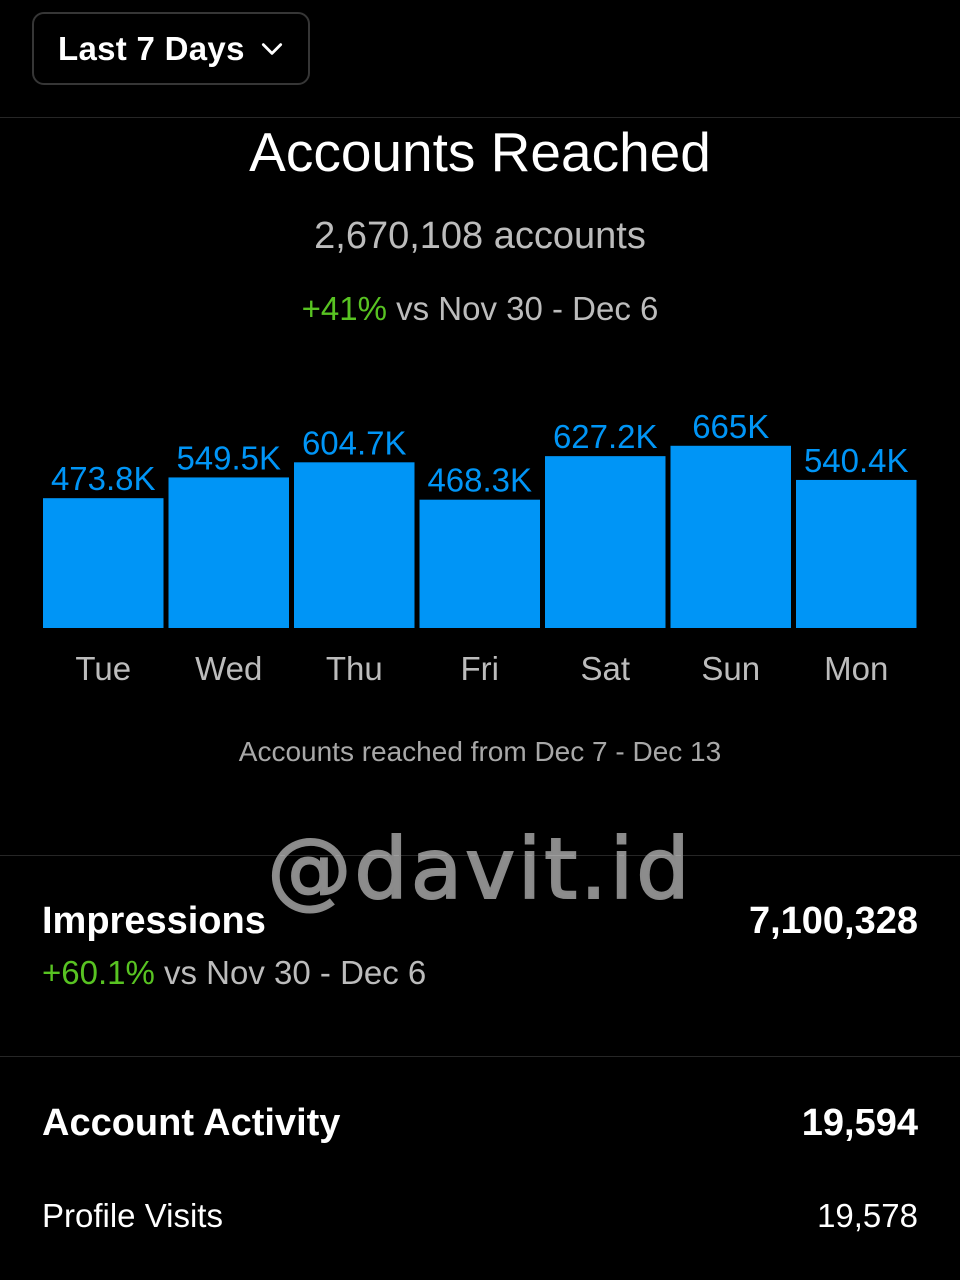  What do you see at coordinates (479, 480) in the screenshot?
I see `bar-value-label: 468.3K` at bounding box center [479, 480].